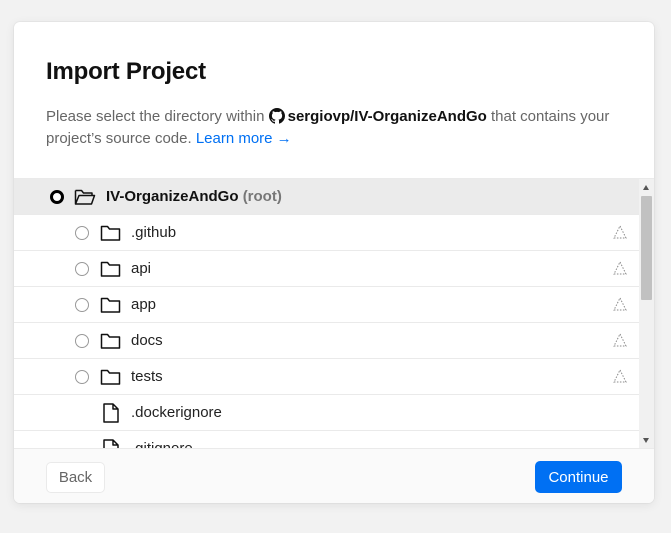  Describe the element at coordinates (326, 197) in the screenshot. I see `tree-row-root: IV-OrganizeAndGo (root)` at that location.